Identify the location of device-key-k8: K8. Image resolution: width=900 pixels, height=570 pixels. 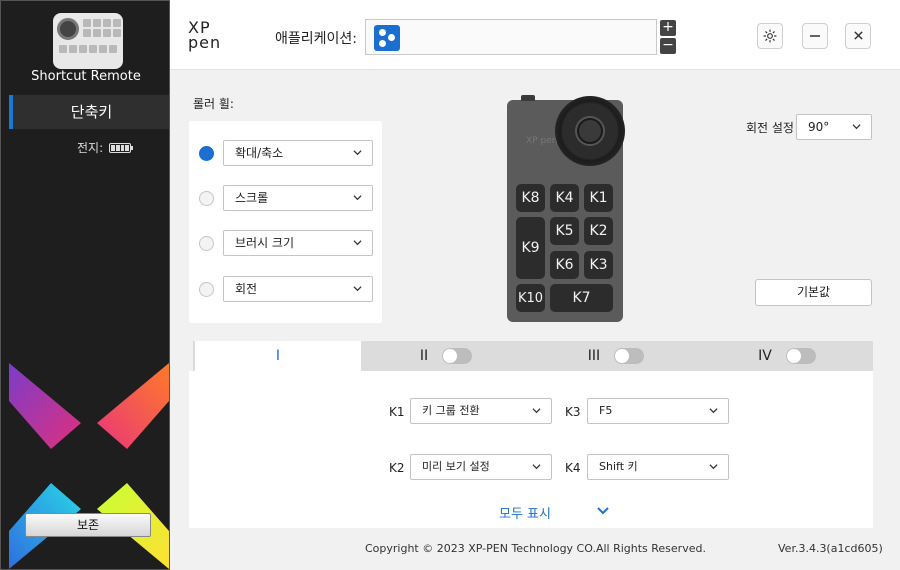
(530, 198).